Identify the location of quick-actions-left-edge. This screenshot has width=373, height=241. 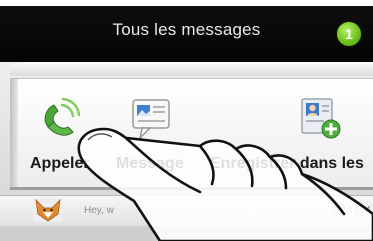
(14, 134).